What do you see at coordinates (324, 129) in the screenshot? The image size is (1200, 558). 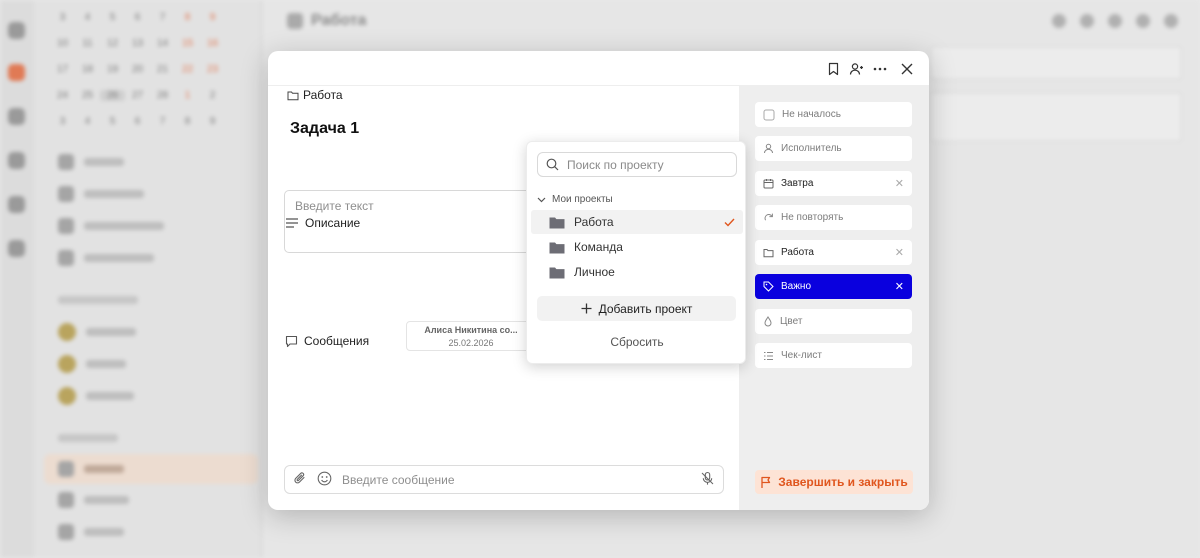 I see `task-title: Задача 1` at bounding box center [324, 129].